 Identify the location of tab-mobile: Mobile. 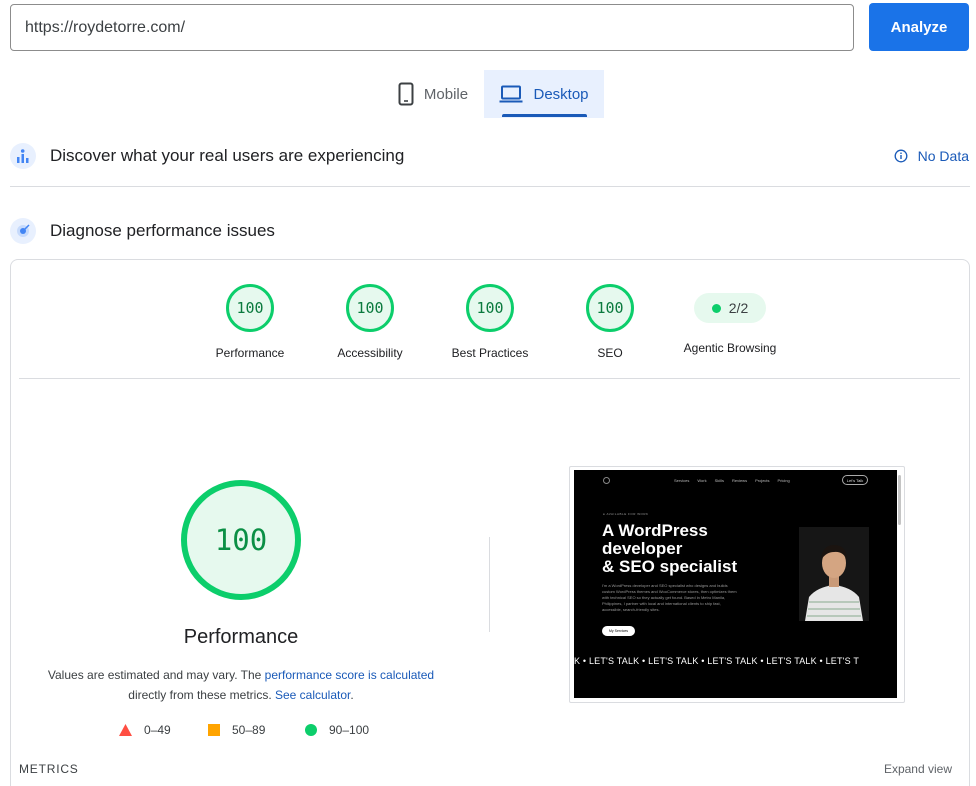
(433, 94).